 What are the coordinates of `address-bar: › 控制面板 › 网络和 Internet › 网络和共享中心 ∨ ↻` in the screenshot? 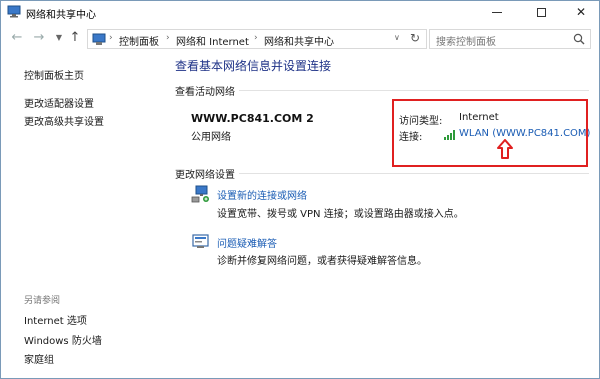 It's located at (257, 39).